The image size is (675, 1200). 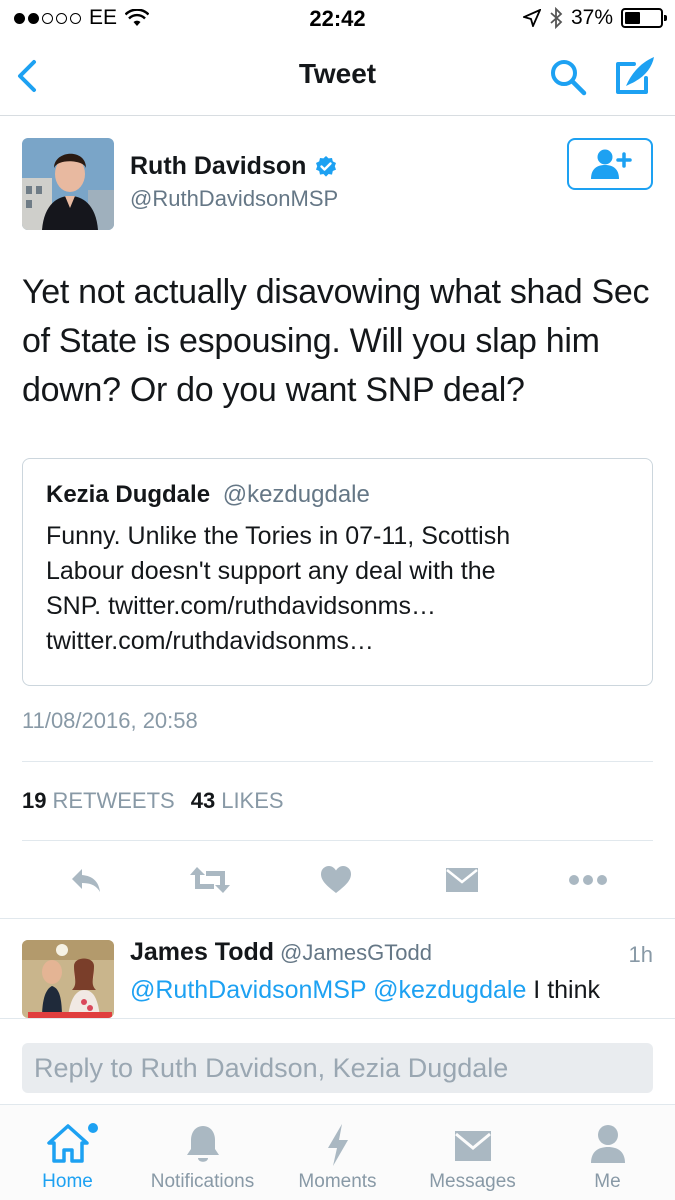 What do you see at coordinates (337, 1181) in the screenshot?
I see `tab-label: Moments` at bounding box center [337, 1181].